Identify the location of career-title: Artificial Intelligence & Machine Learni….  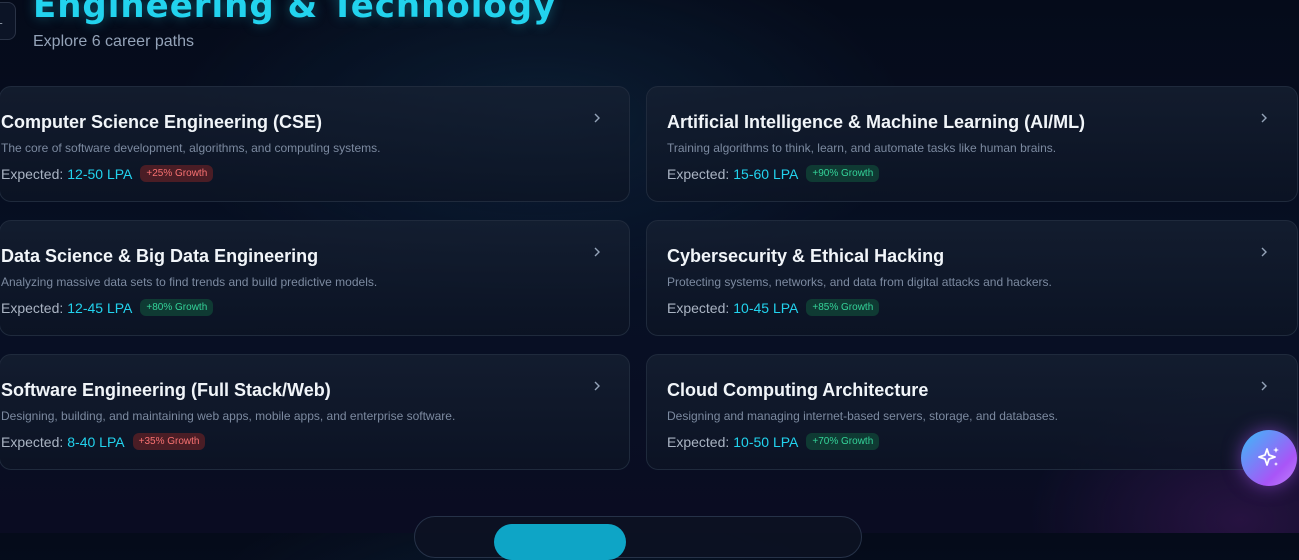
(876, 122).